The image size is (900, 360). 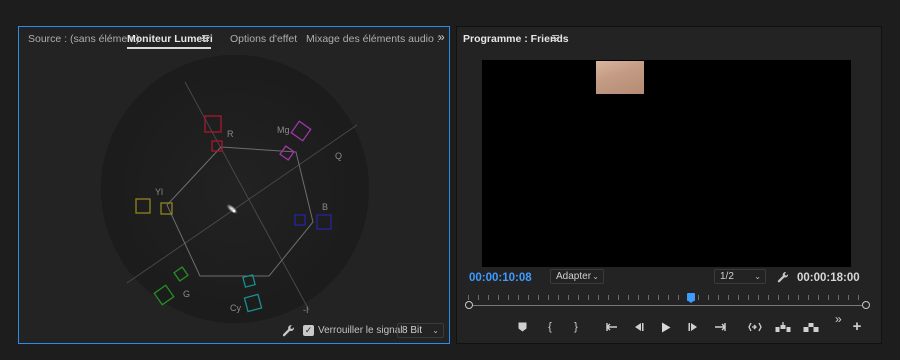 I want to click on plus-icon: +, so click(x=857, y=326).